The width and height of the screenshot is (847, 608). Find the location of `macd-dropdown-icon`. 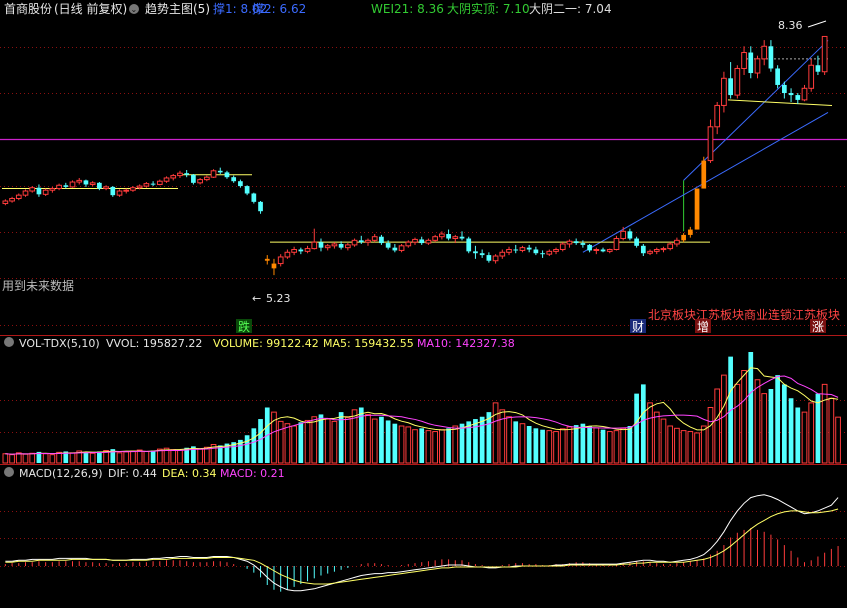

macd-dropdown-icon is located at coordinates (9, 472).